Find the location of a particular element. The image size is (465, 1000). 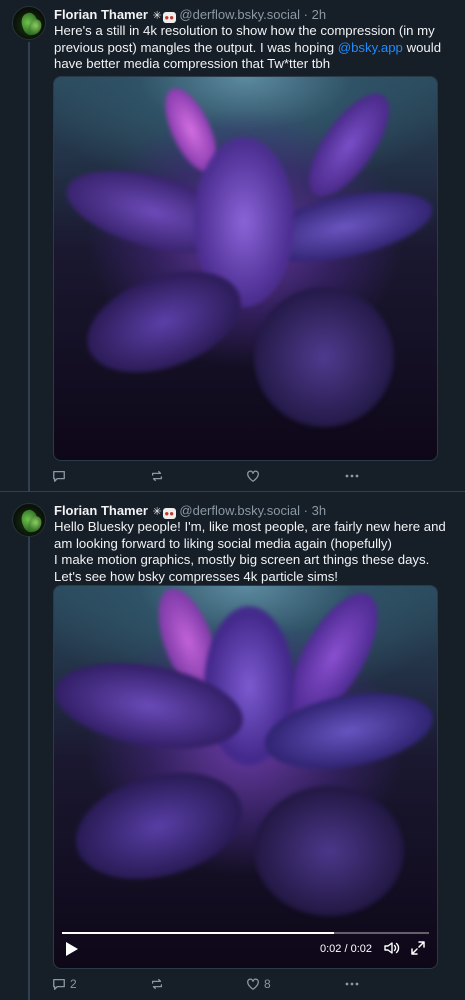

reply-button: 2 is located at coordinates (64, 984).